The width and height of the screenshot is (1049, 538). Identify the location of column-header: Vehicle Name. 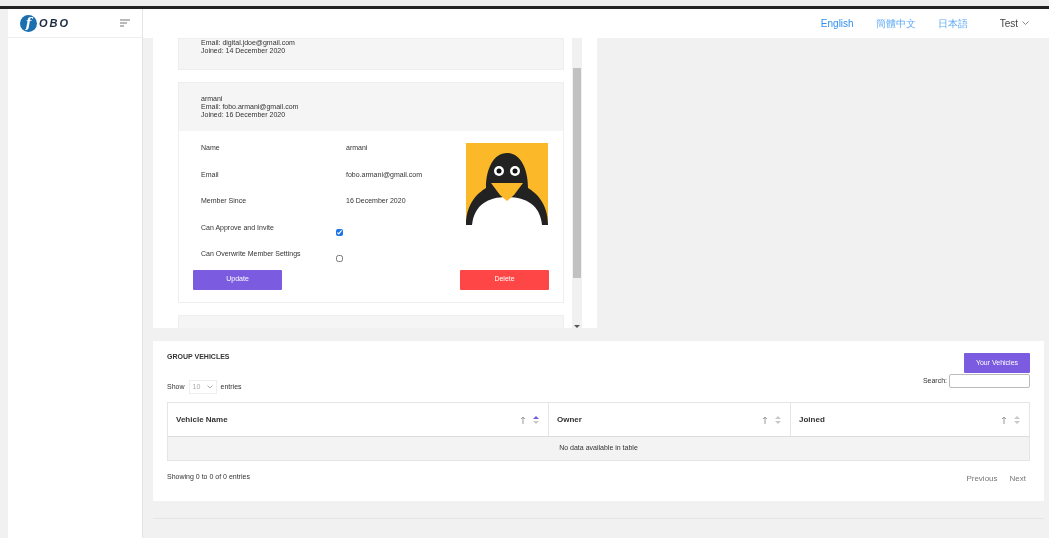
(358, 419).